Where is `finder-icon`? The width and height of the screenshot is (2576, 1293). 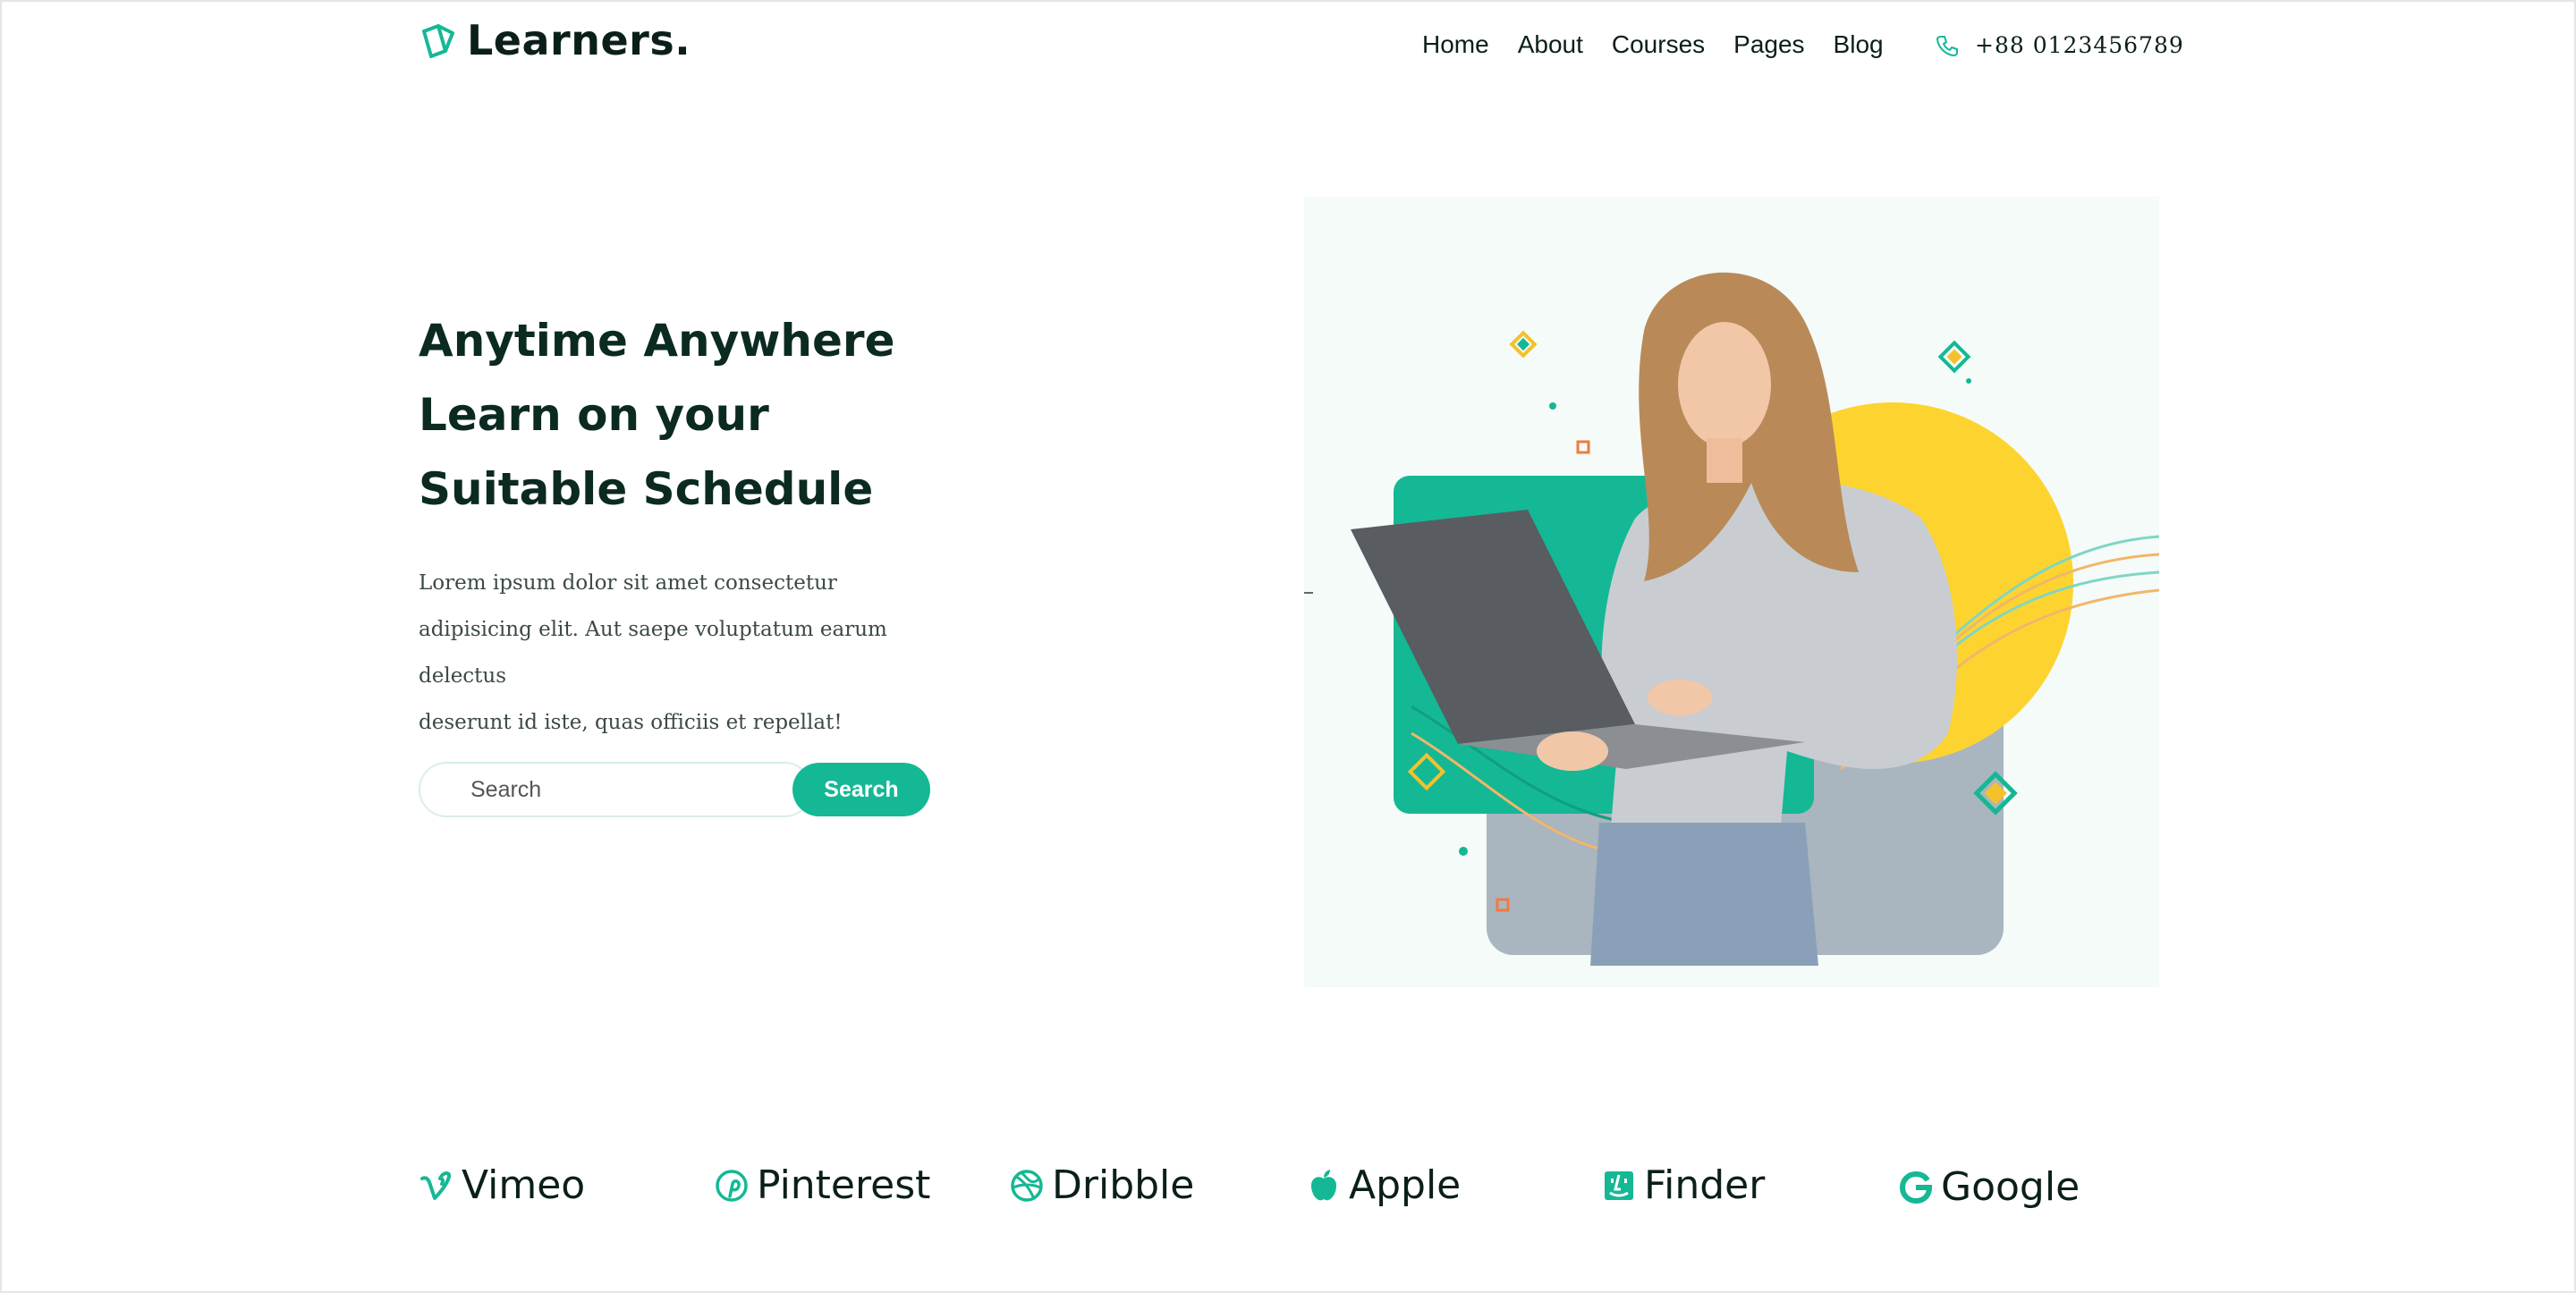
finder-icon is located at coordinates (1619, 1185).